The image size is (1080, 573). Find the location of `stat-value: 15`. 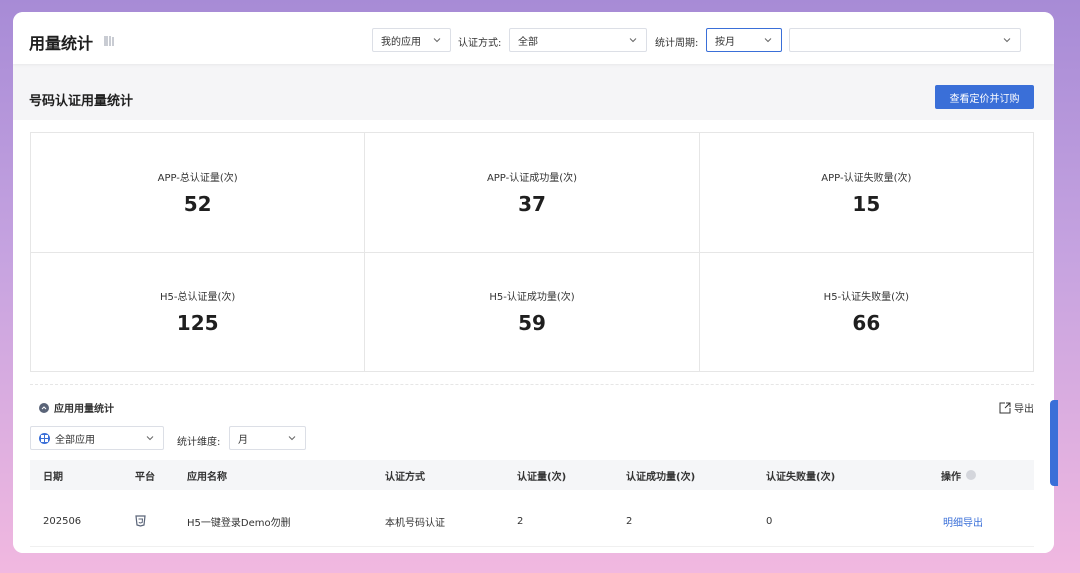

stat-value: 15 is located at coordinates (866, 203).